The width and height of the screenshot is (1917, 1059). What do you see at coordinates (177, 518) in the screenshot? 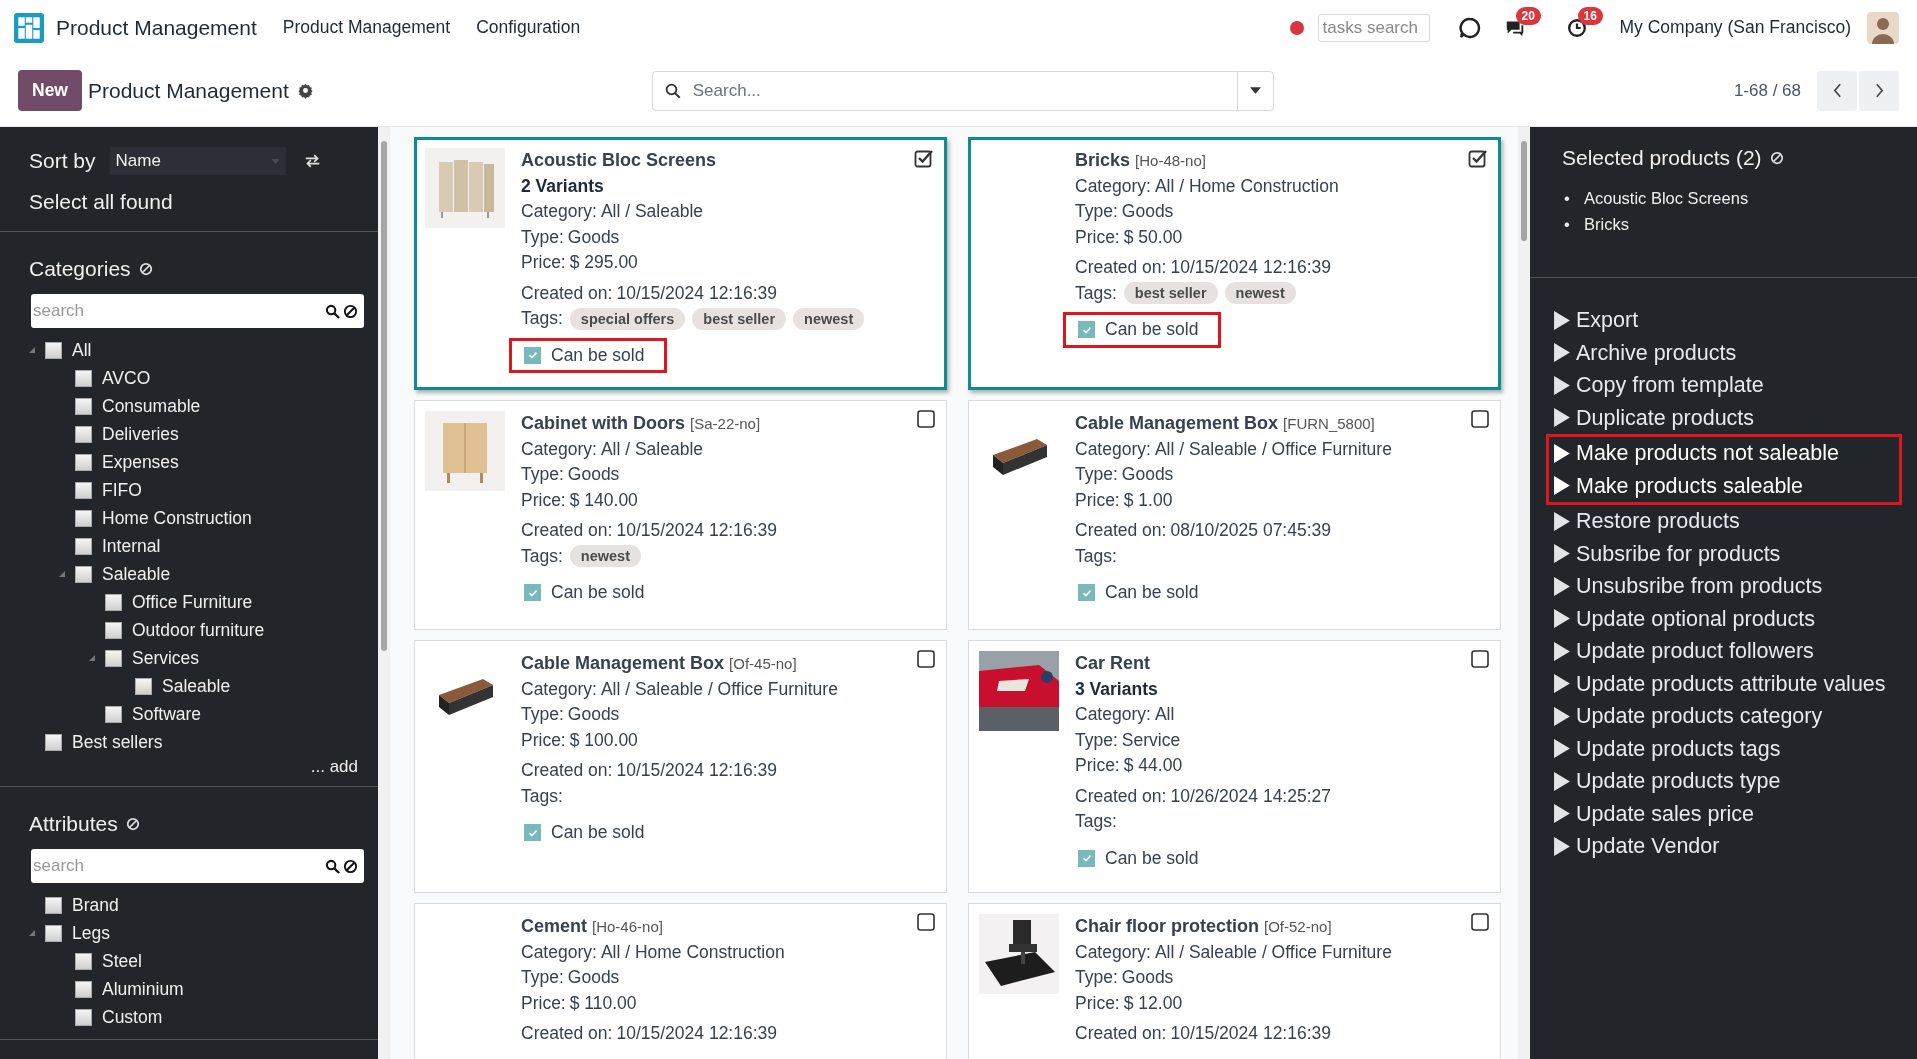
I see `tree-item: Home Construction` at bounding box center [177, 518].